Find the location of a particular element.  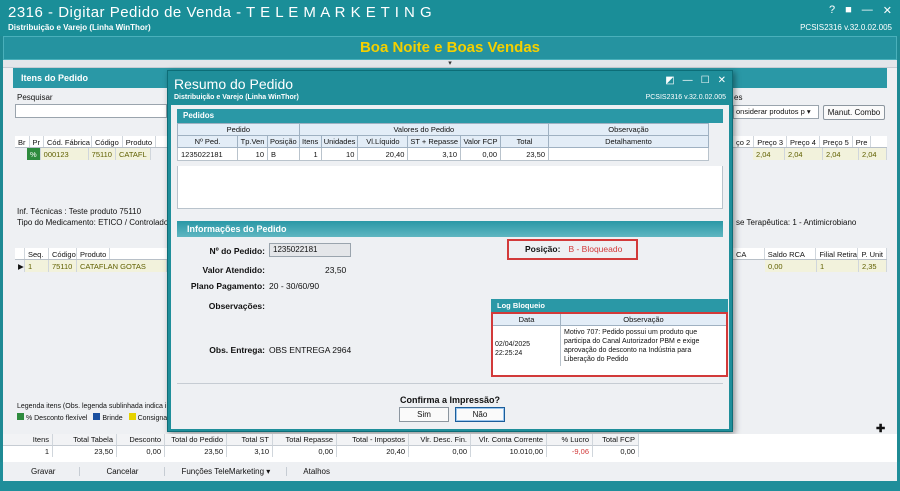

considerar-select: onsiderar produtos p ▾ is located at coordinates (776, 112).